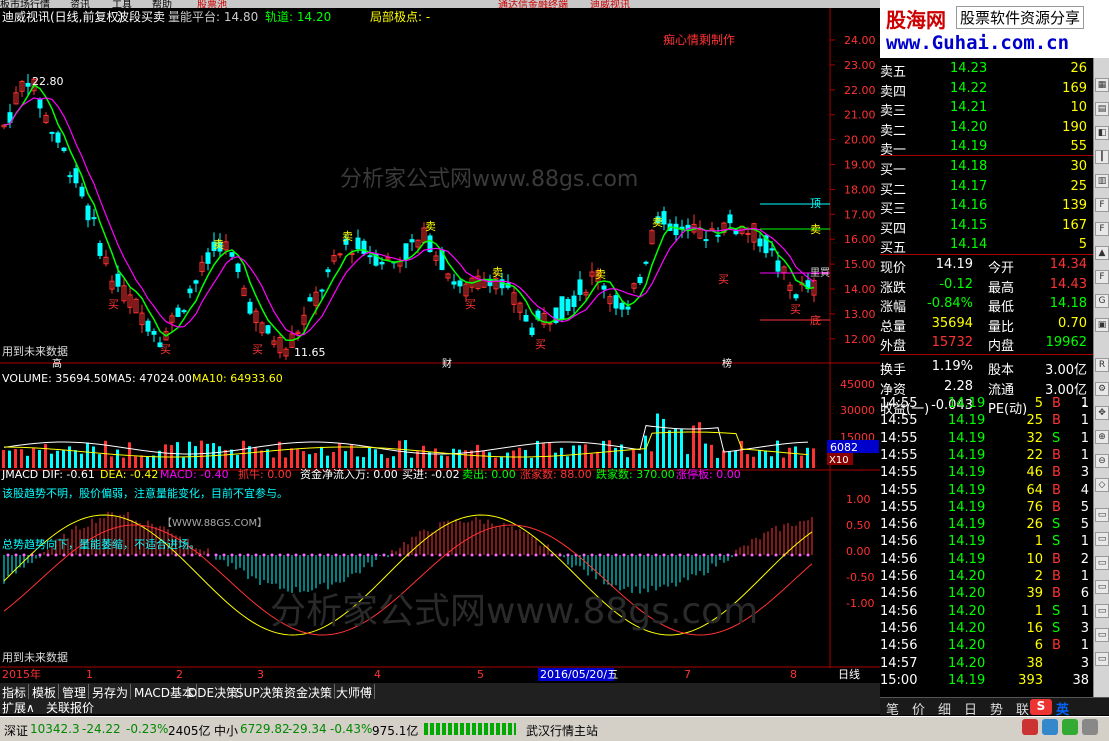 Image resolution: width=1109 pixels, height=741 pixels. I want to click on tool-icon-6: F, so click(1102, 205).